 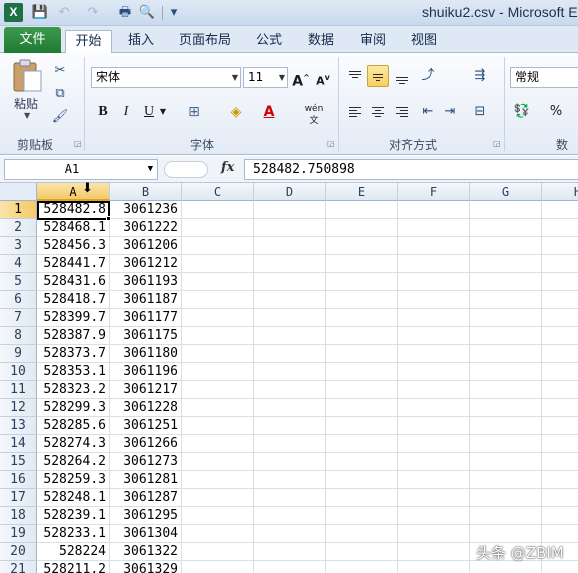 What do you see at coordinates (480, 112) in the screenshot?
I see `merge-center-icon: ⊟` at bounding box center [480, 112].